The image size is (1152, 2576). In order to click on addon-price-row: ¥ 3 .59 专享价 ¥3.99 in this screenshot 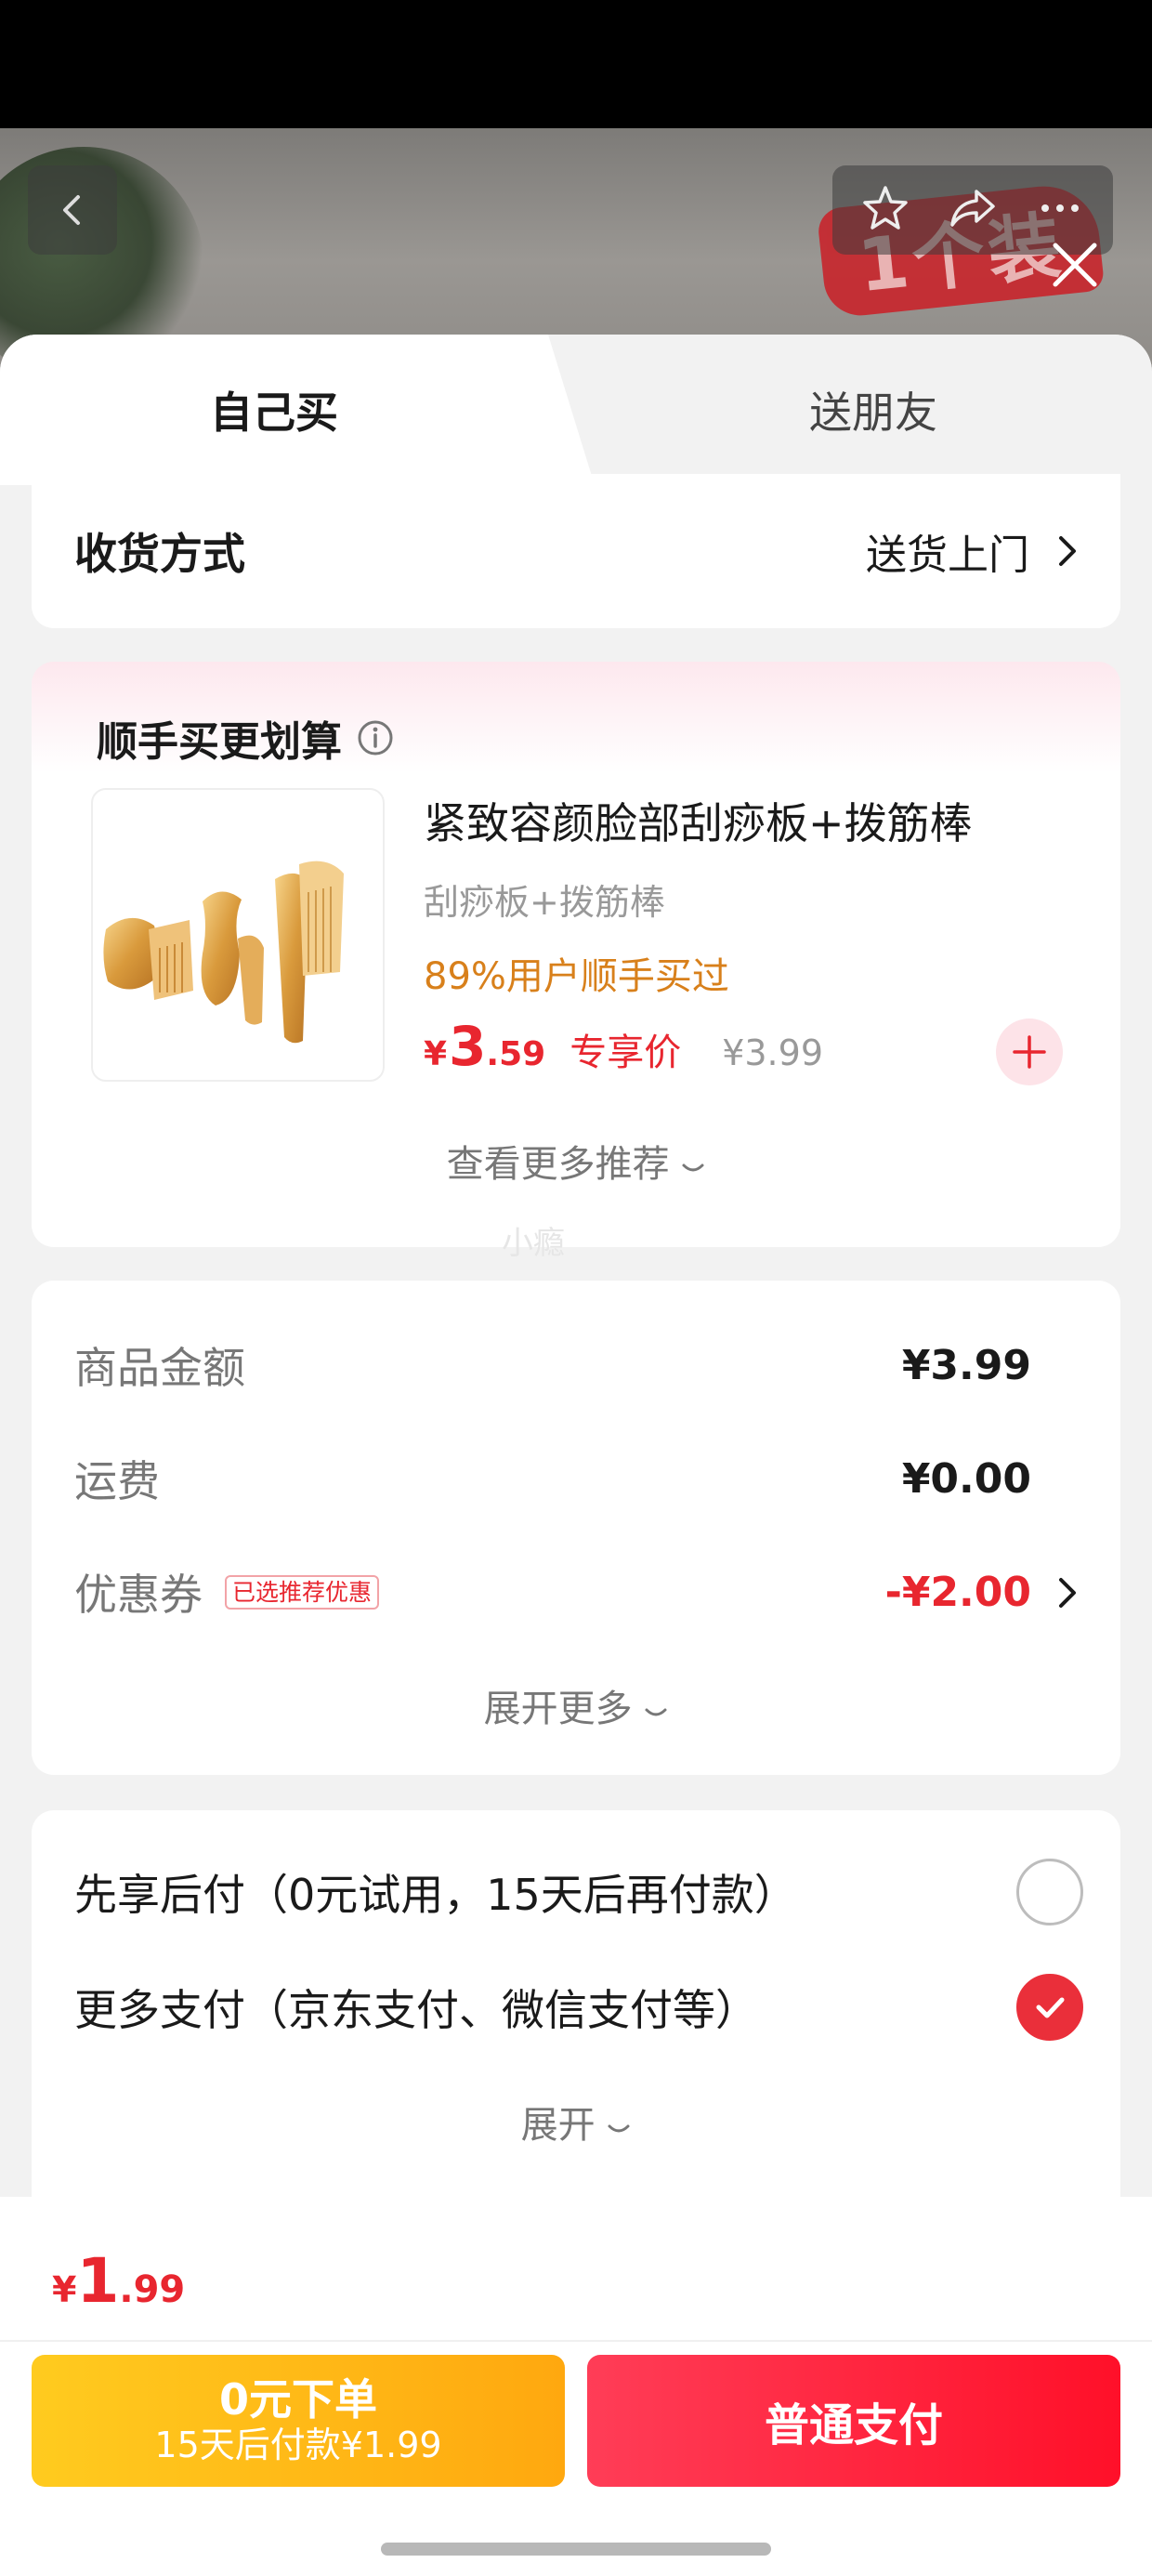, I will do `click(623, 1046)`.